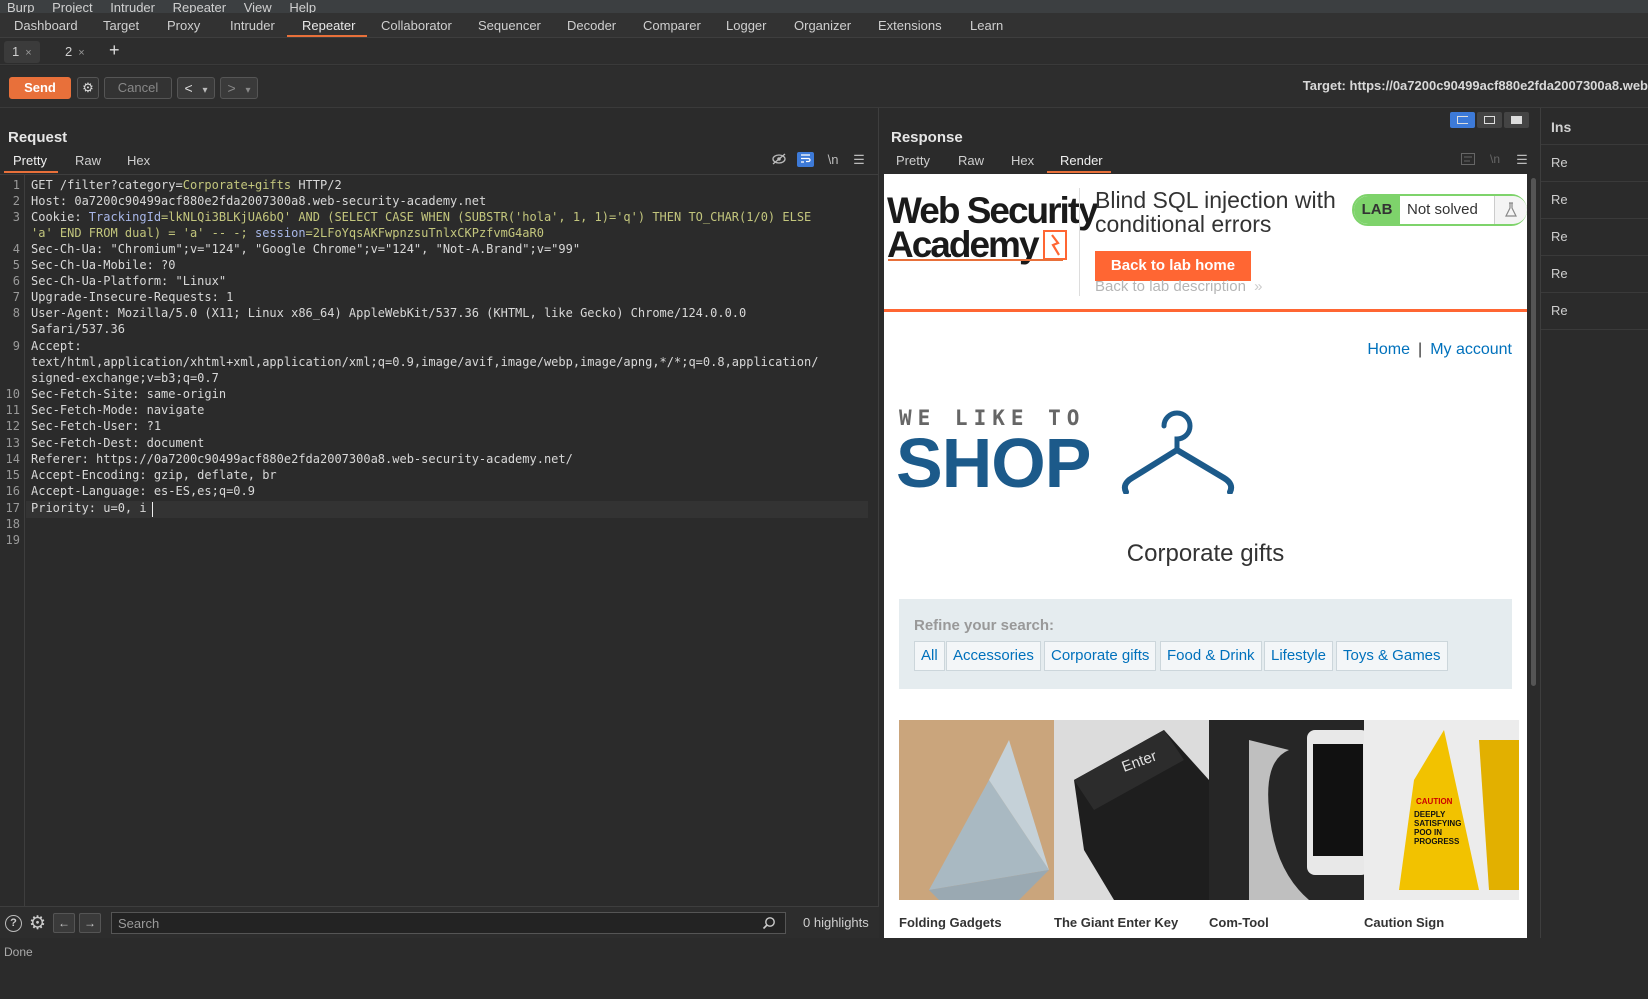 The width and height of the screenshot is (1648, 999). I want to click on help-icon: ?, so click(13, 923).